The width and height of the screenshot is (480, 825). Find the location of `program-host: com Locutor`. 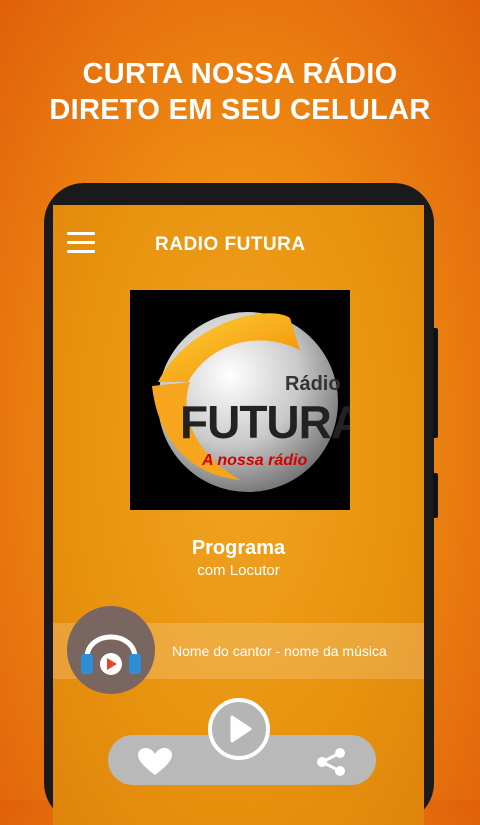

program-host: com Locutor is located at coordinates (238, 570).